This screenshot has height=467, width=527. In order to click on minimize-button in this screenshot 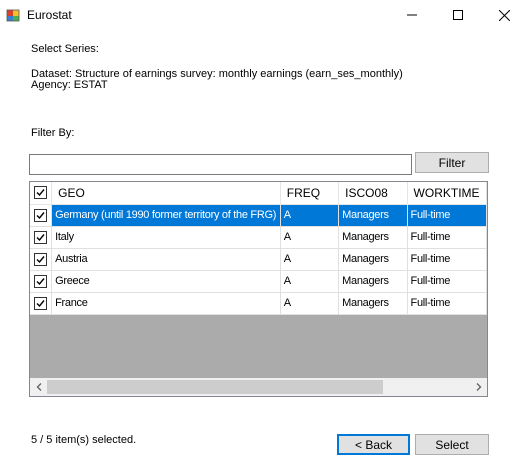, I will do `click(412, 15)`.